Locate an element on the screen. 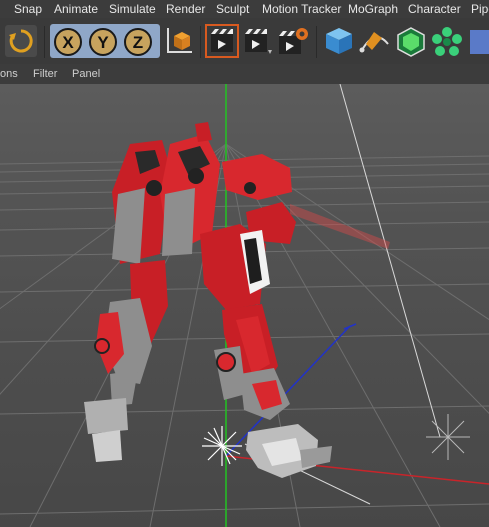  coordinate-system-icon is located at coordinates (179, 41).